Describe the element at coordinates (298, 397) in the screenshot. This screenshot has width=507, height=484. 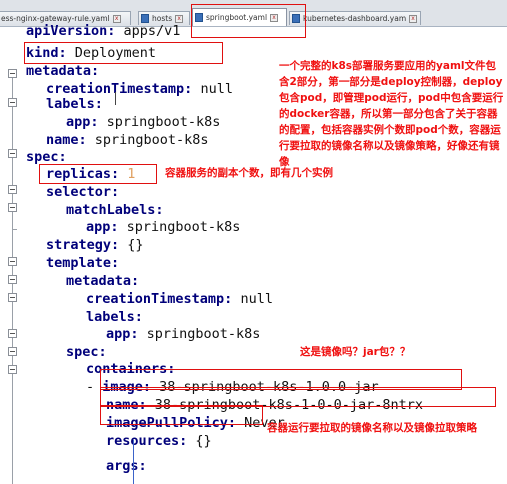
I see `name-highlight-box` at that location.